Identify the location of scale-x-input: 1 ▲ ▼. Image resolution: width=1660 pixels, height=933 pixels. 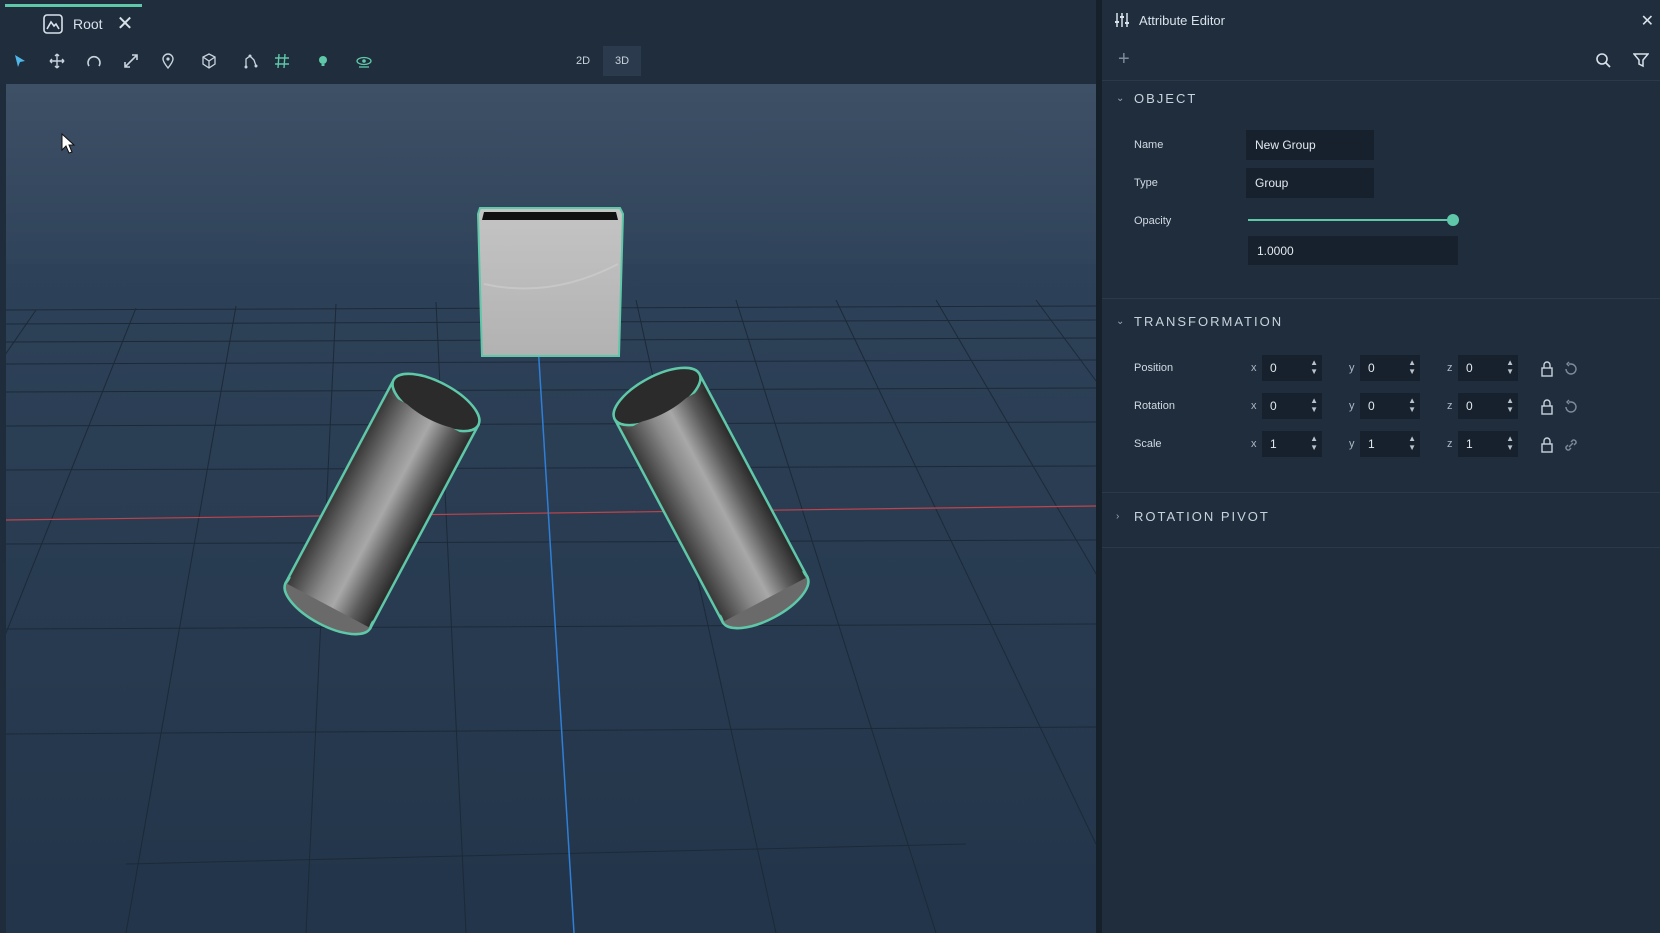
(1292, 444).